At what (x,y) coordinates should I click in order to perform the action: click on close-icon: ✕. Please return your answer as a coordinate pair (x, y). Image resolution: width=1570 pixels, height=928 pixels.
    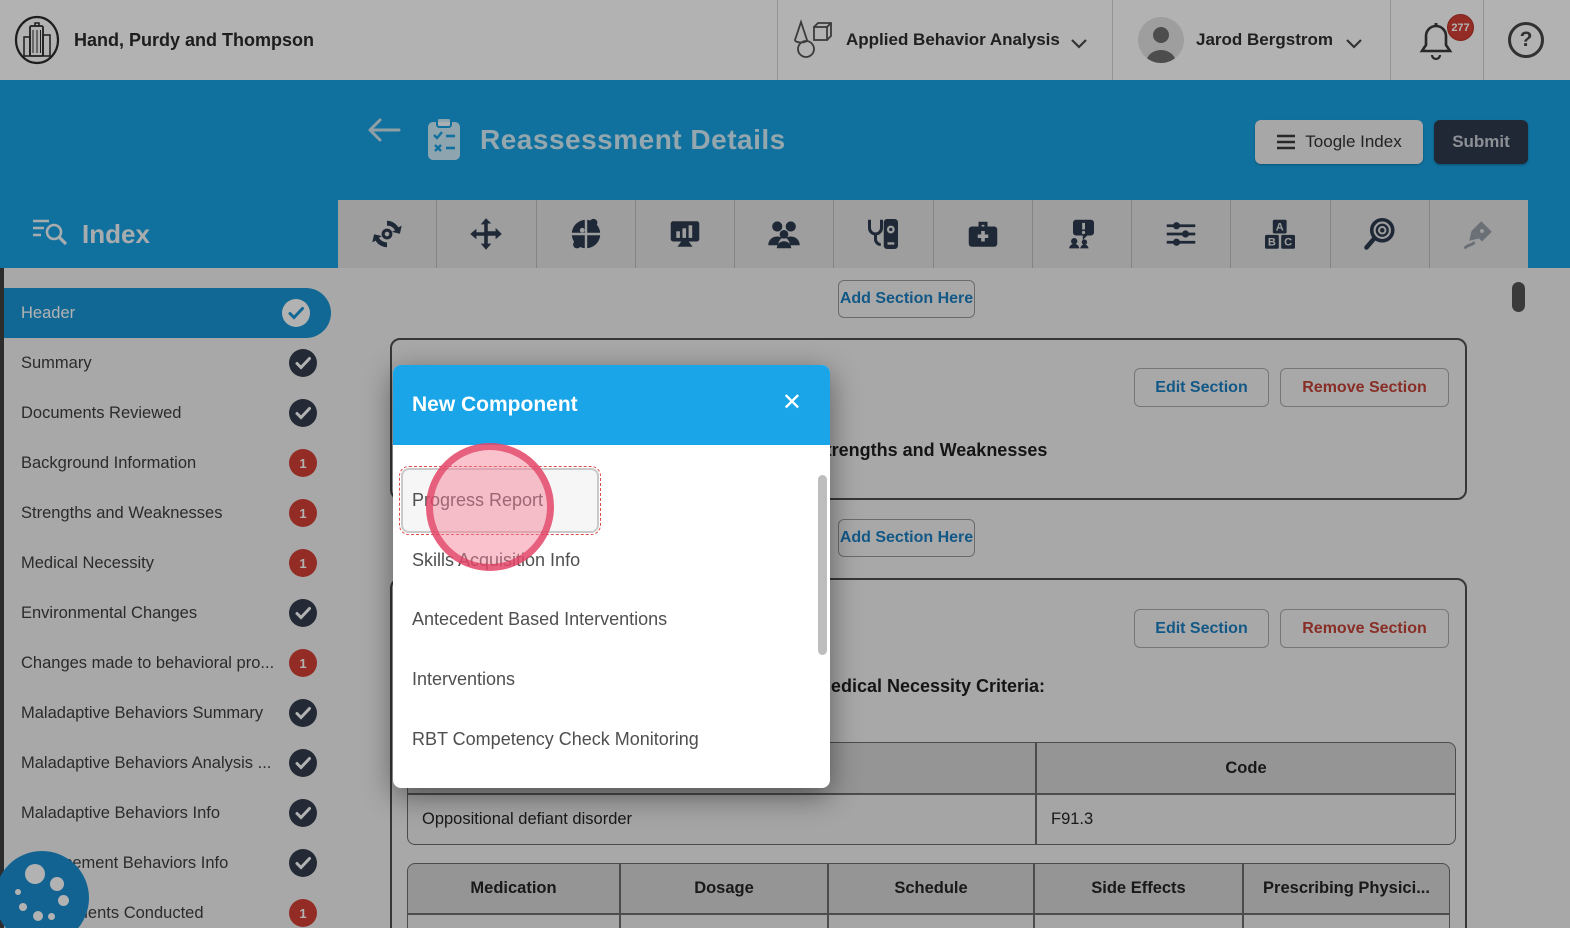
    Looking at the image, I should click on (792, 403).